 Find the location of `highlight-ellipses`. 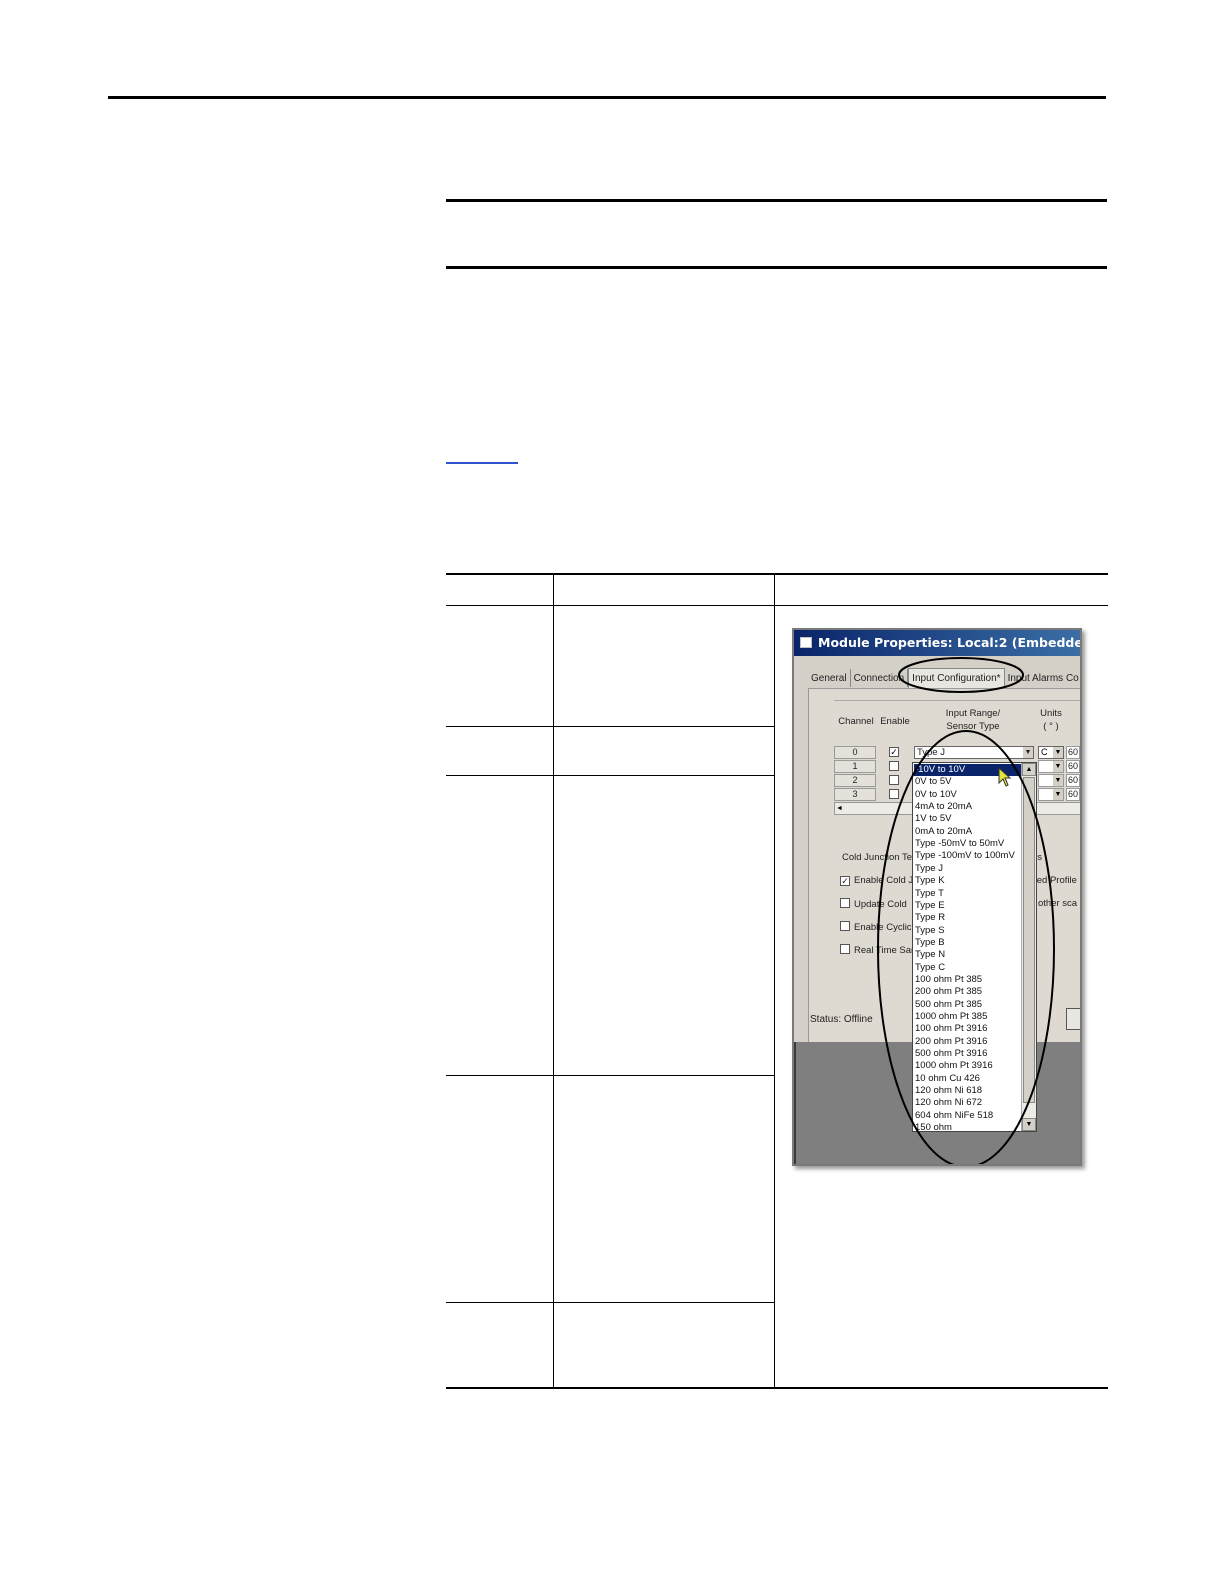

highlight-ellipses is located at coordinates (966, 910).